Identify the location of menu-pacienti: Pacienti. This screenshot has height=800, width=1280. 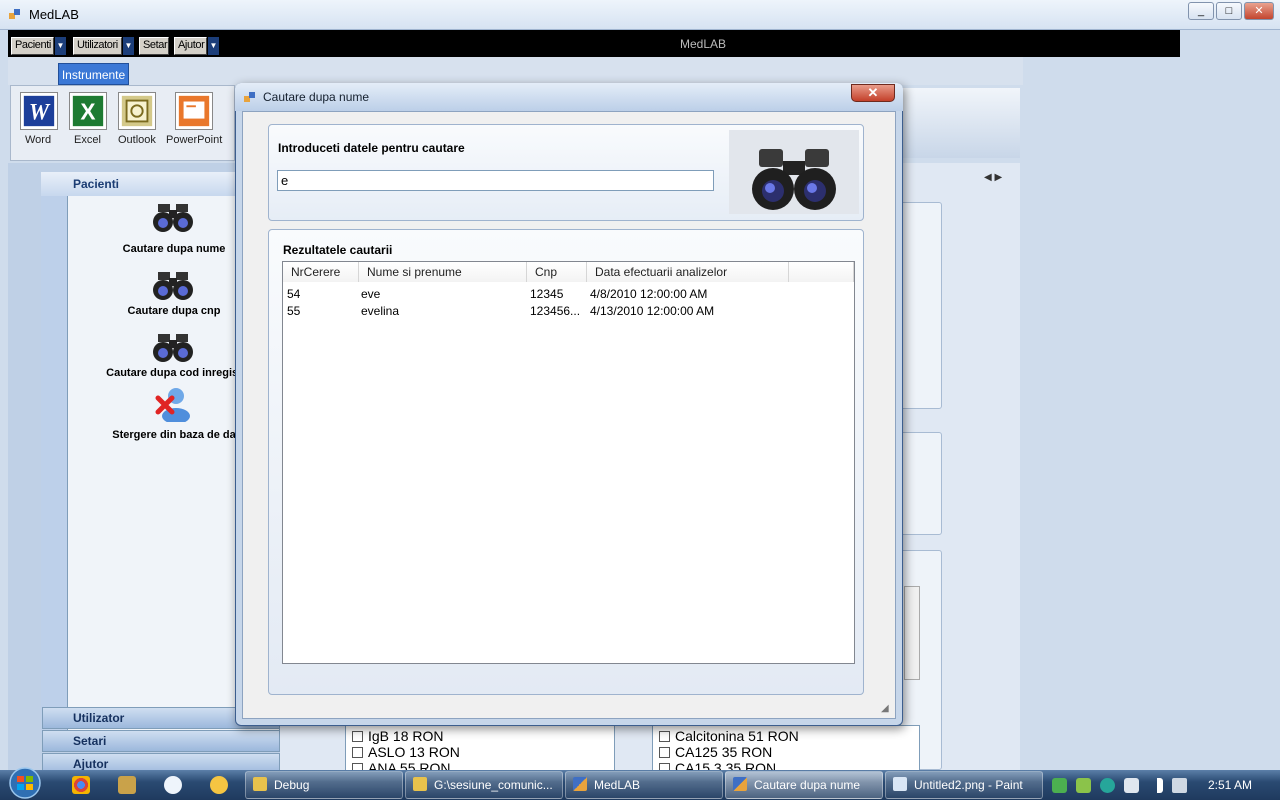
(32, 46).